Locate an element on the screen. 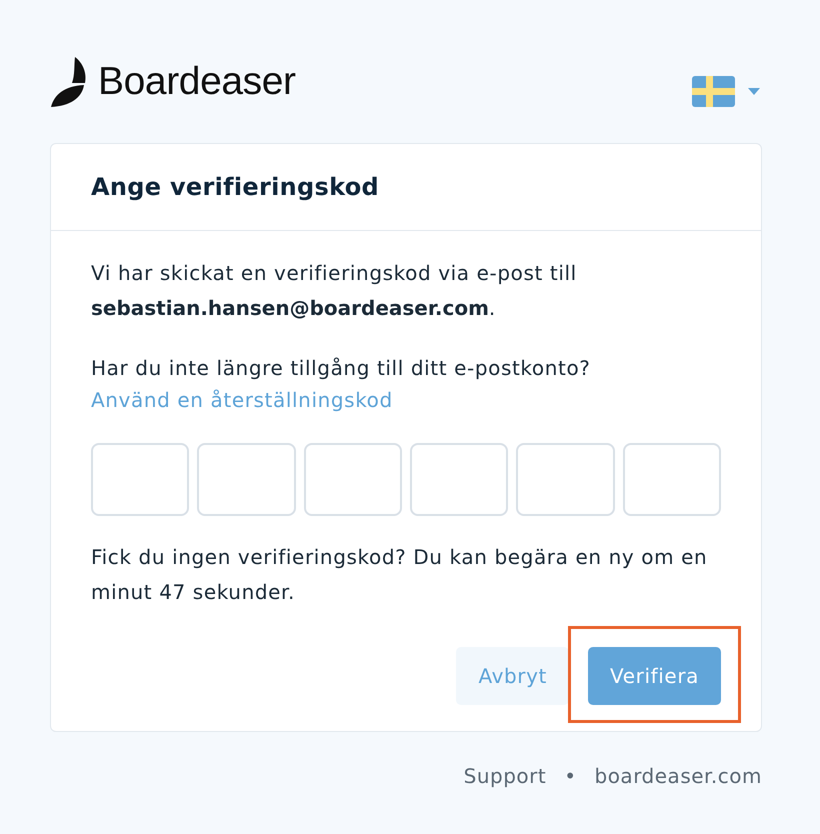 The width and height of the screenshot is (820, 834). cancel-button: Avbryt is located at coordinates (512, 676).